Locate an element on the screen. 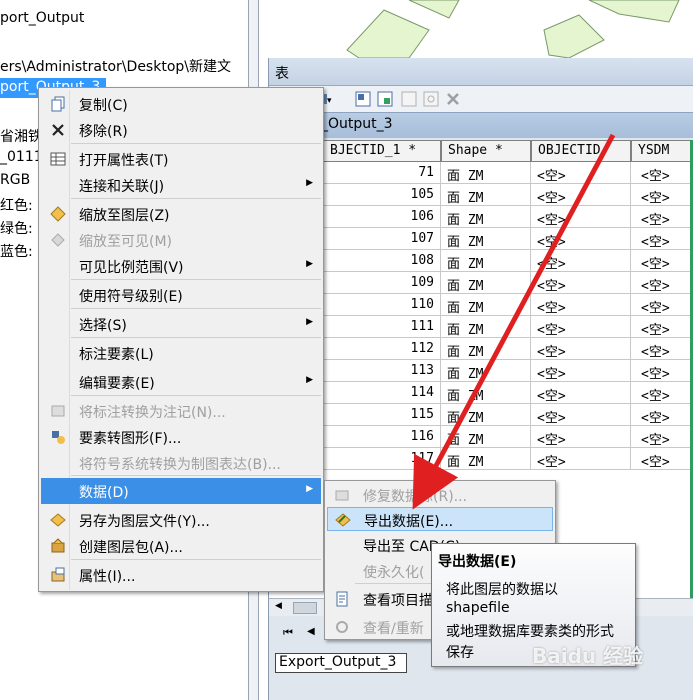 Image resolution: width=693 pixels, height=700 pixels. first-record-icon: ⏮ is located at coordinates (288, 633).